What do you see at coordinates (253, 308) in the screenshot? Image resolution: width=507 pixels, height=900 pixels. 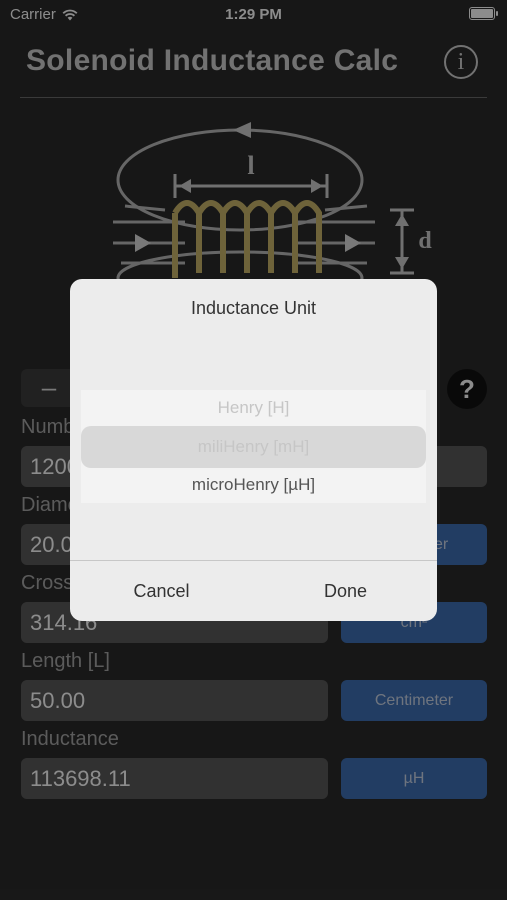 I see `dialog-title: Inductance Unit` at bounding box center [253, 308].